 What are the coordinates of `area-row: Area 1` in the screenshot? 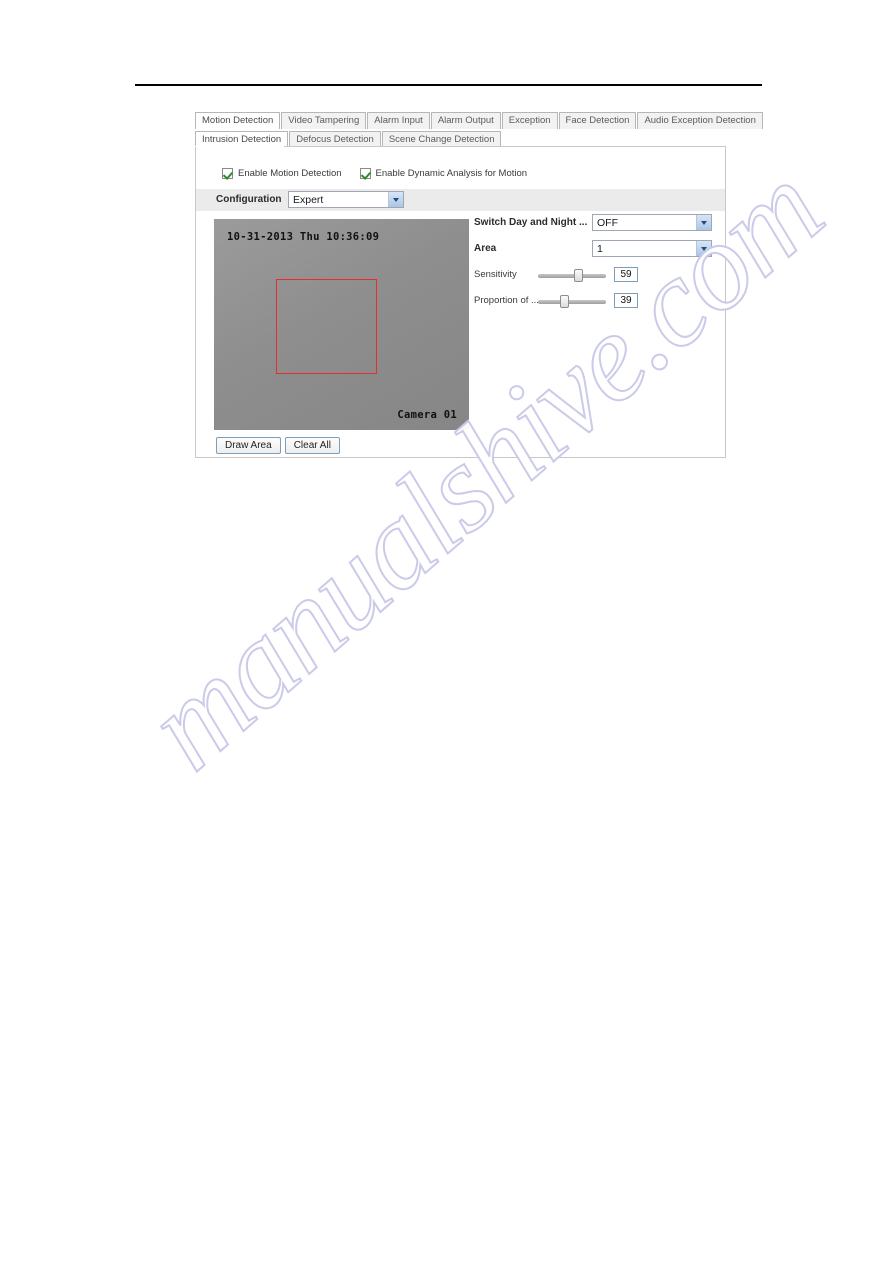 It's located at (594, 251).